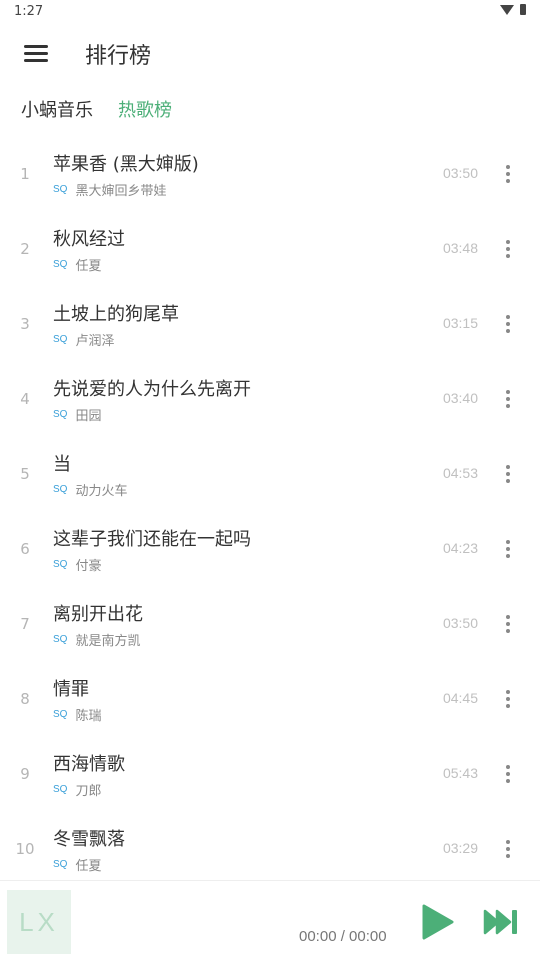  Describe the element at coordinates (460, 398) in the screenshot. I see `song-duration: 03:40` at that location.